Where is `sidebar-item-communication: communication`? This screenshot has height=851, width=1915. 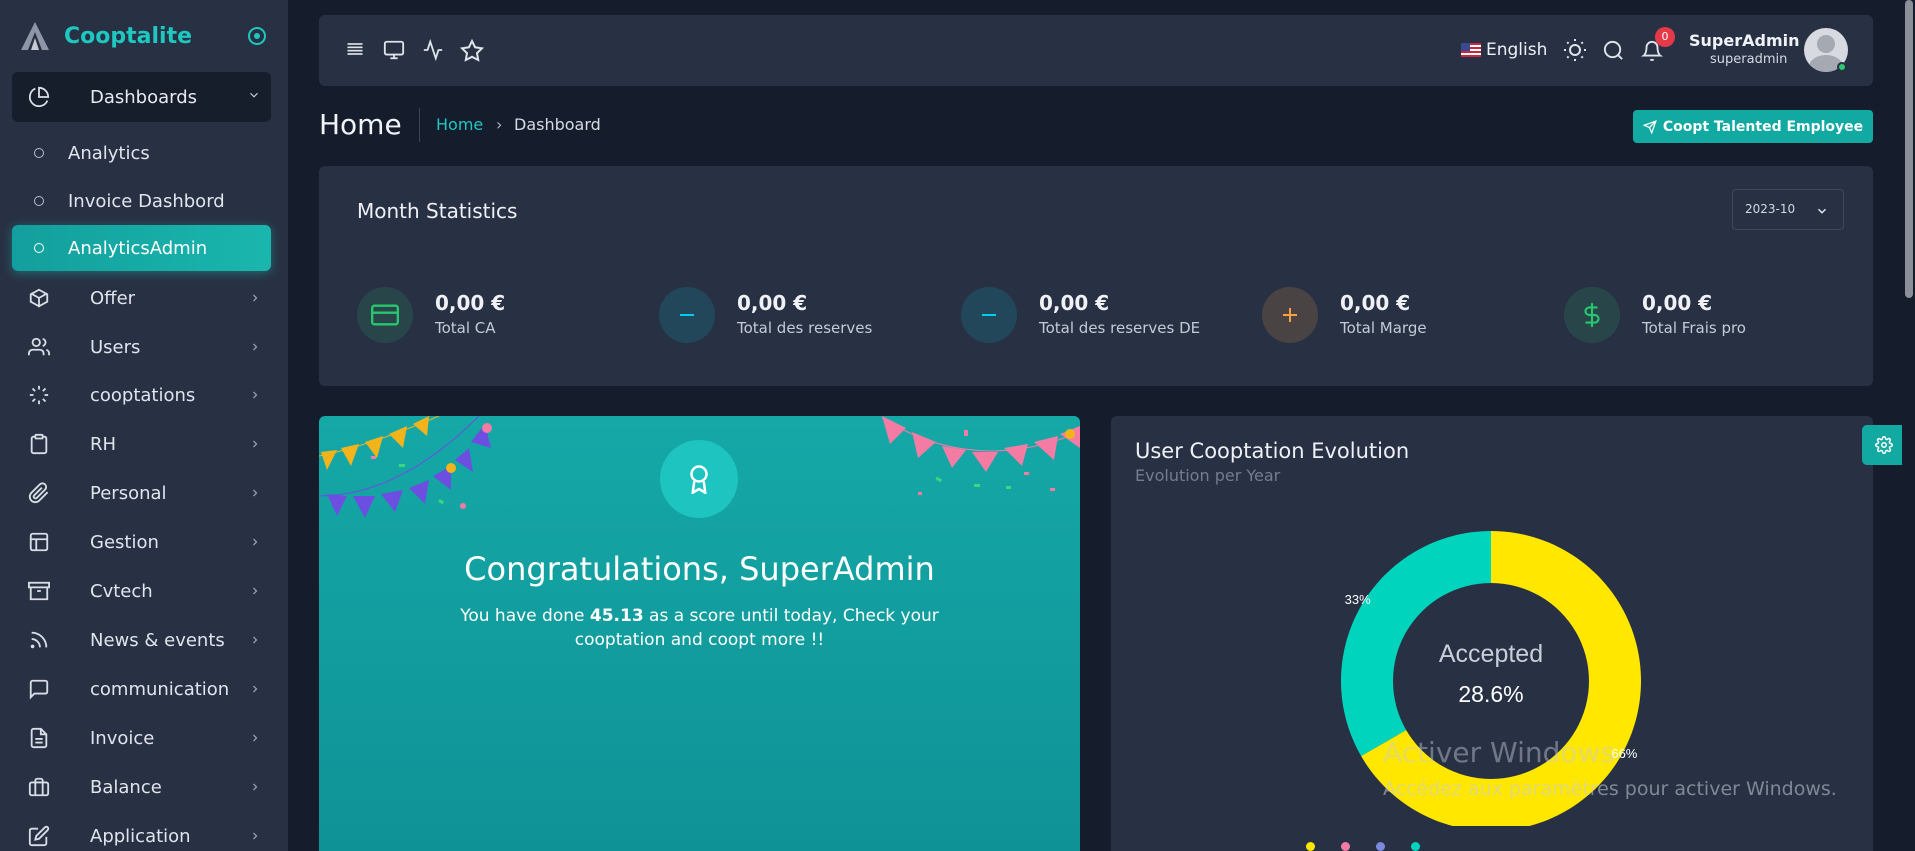
sidebar-item-communication: communication is located at coordinates (141, 689).